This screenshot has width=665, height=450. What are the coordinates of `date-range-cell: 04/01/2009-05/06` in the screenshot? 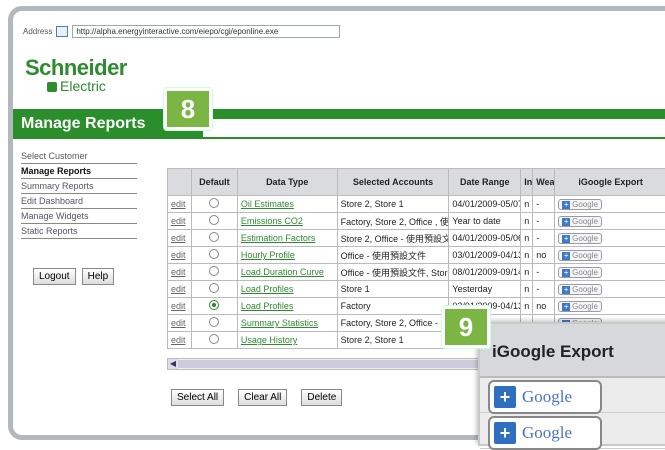 It's located at (485, 238).